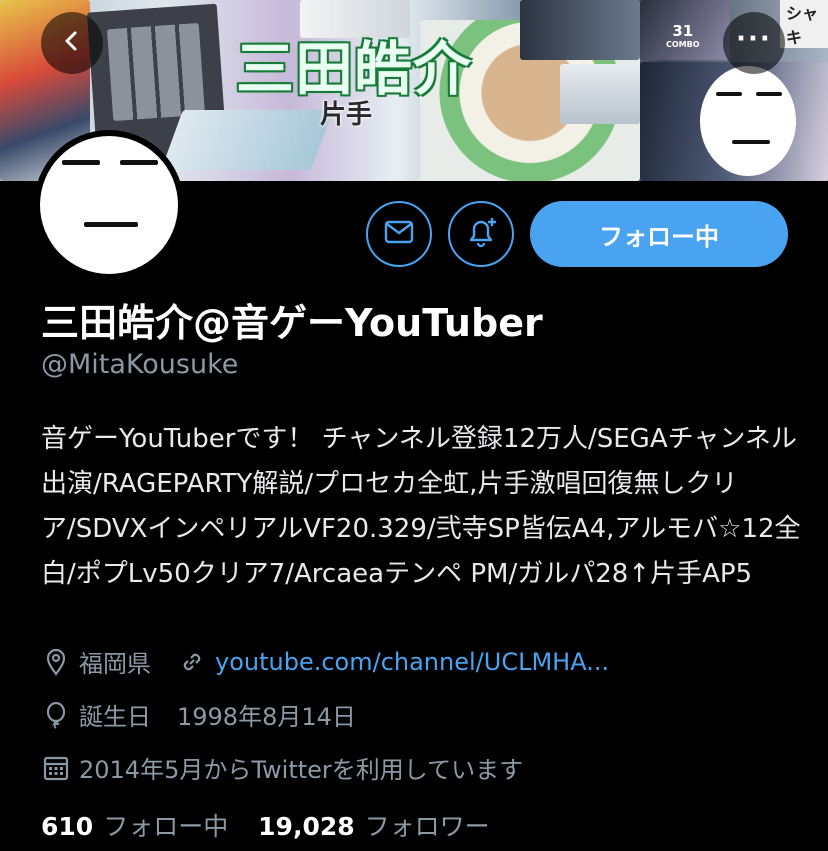 The width and height of the screenshot is (828, 851). Describe the element at coordinates (427, 826) in the screenshot. I see `followers-label: フォロワー` at that location.